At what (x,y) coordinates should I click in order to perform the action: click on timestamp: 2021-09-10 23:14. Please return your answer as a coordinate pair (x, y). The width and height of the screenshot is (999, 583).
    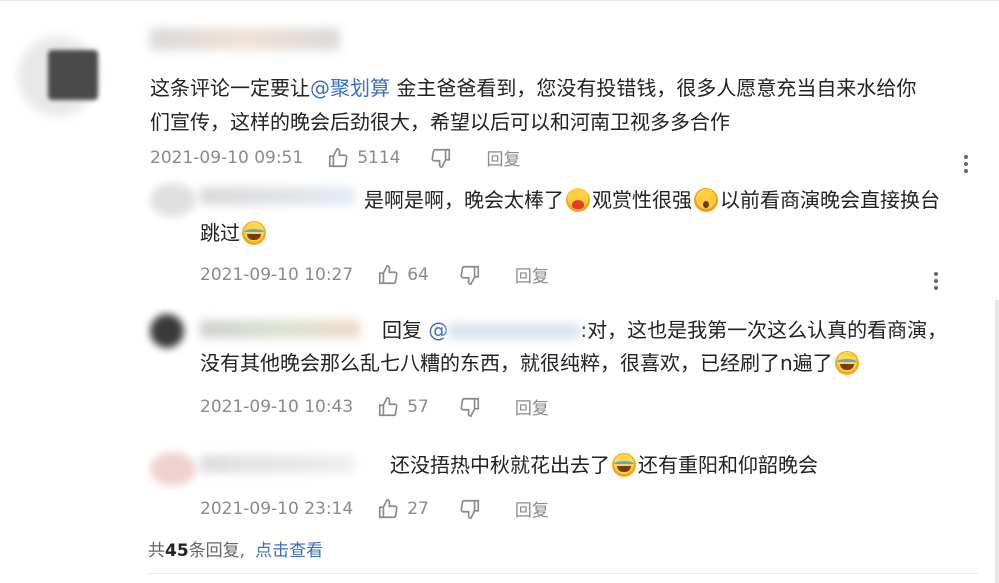
    Looking at the image, I should click on (277, 508).